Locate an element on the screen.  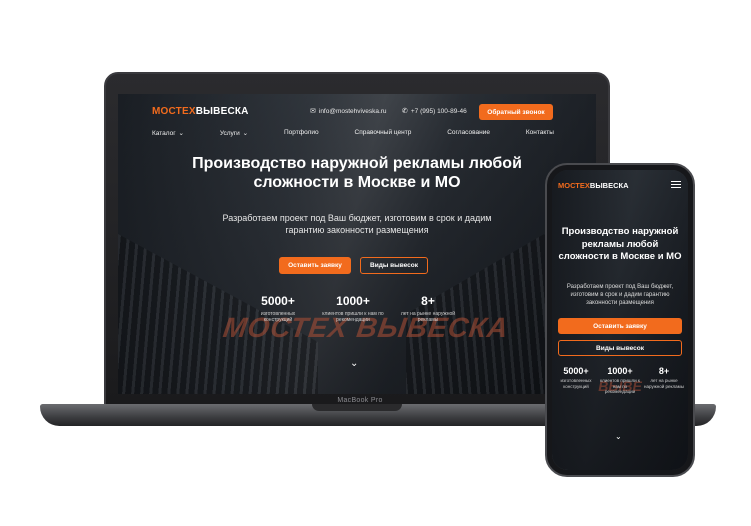
phone-icon: ✆ is located at coordinates (405, 111).